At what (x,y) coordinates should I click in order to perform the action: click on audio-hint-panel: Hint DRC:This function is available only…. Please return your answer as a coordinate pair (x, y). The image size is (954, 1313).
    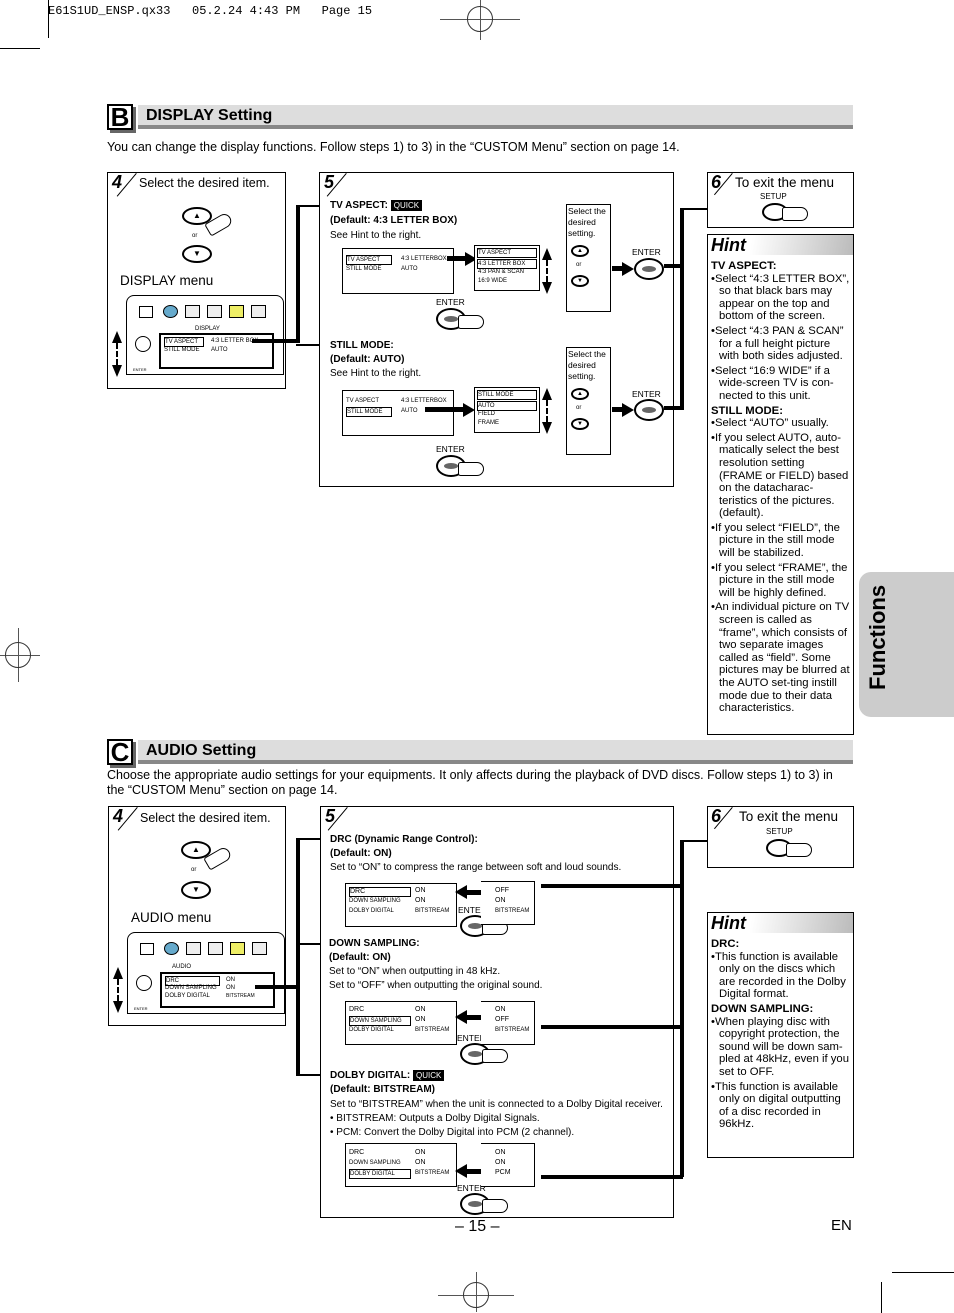
    Looking at the image, I should click on (780, 1035).